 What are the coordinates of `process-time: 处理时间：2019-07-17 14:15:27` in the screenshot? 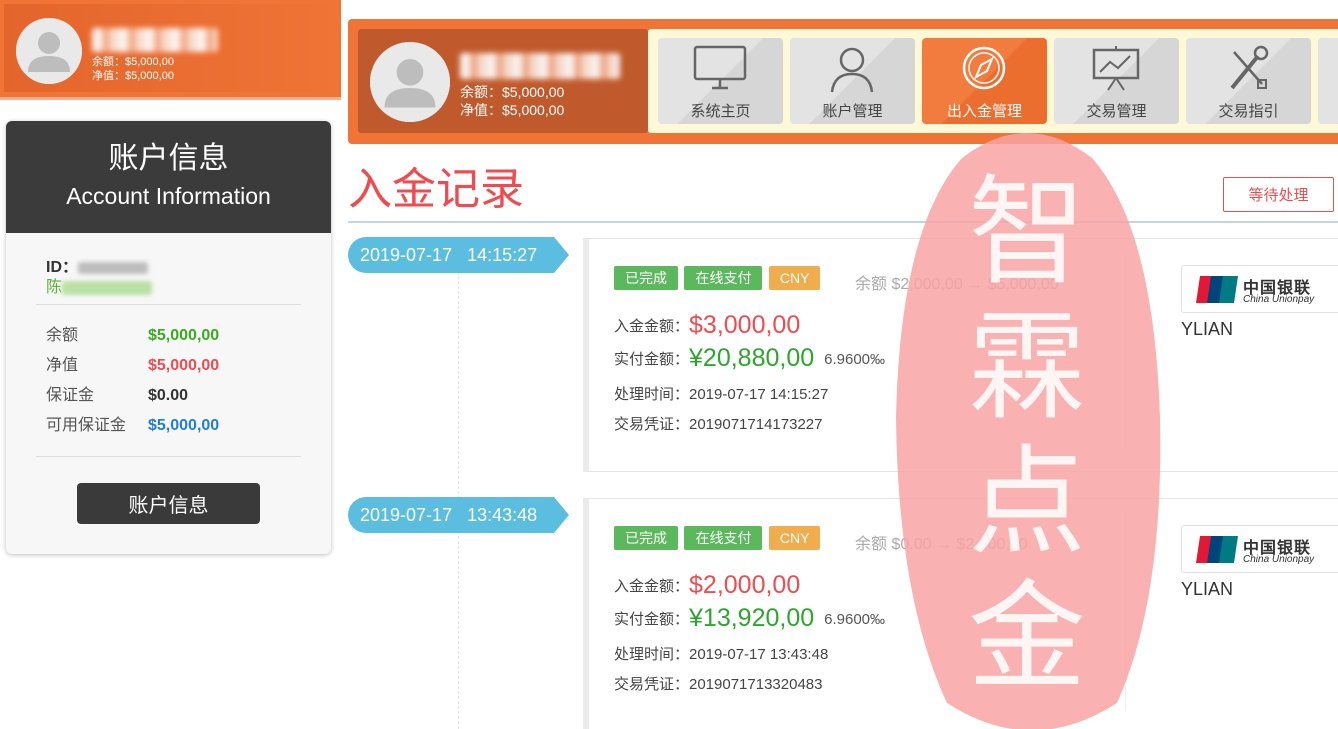 It's located at (721, 394).